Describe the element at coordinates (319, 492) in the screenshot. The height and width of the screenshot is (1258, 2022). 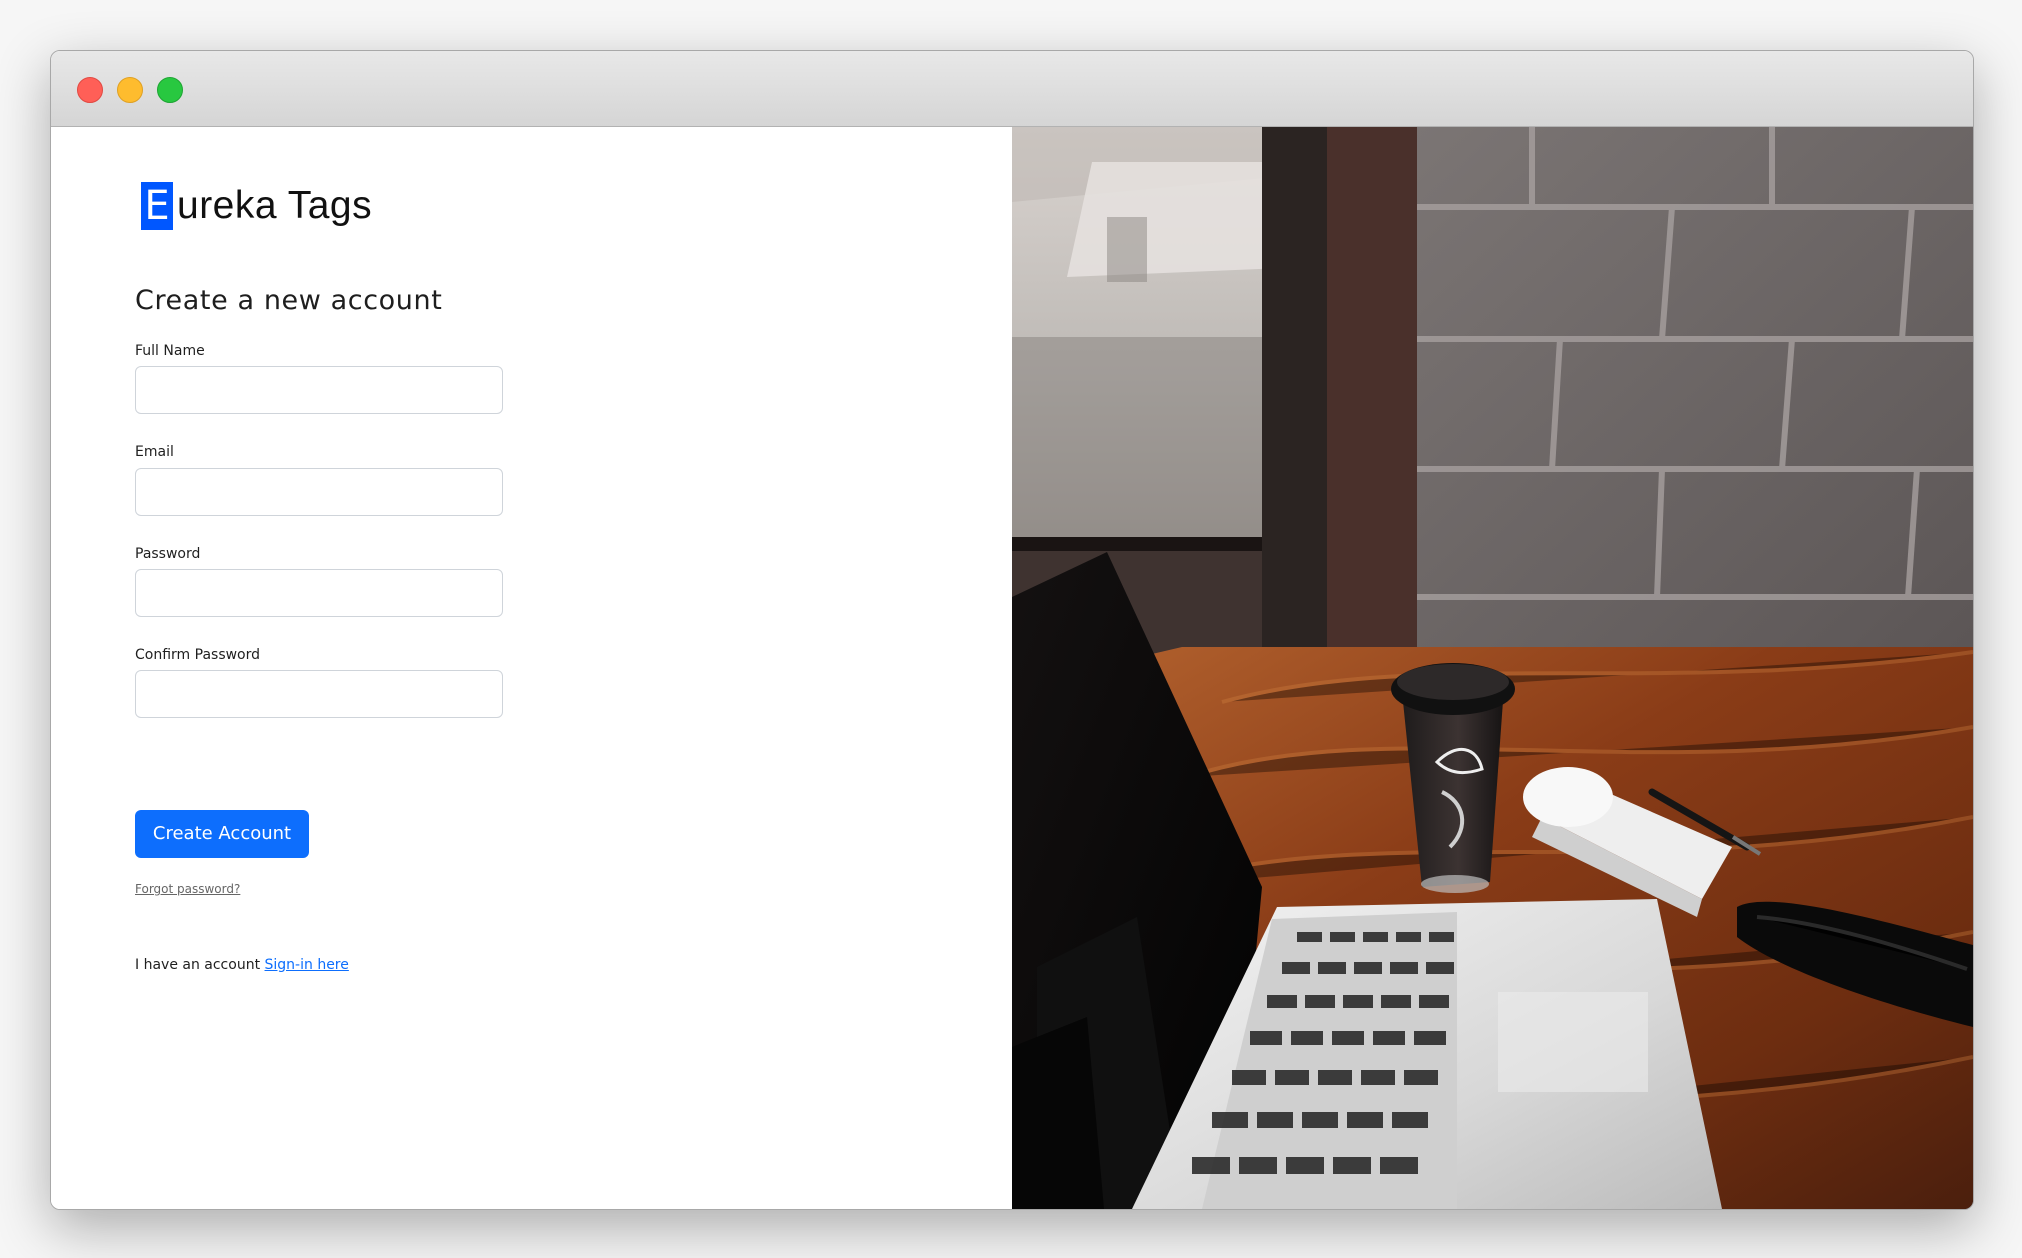
I see `email-input` at that location.